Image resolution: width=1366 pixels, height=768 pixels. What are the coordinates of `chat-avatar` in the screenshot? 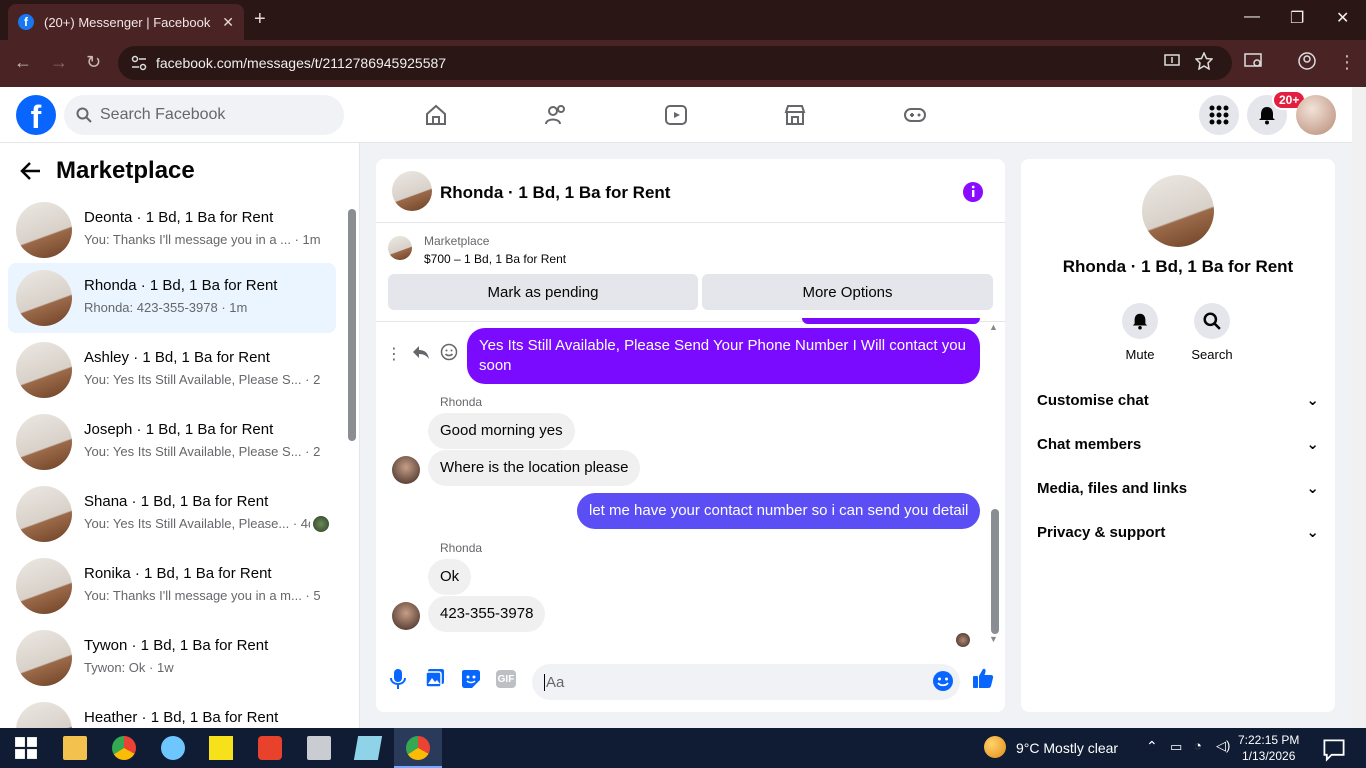 It's located at (412, 191).